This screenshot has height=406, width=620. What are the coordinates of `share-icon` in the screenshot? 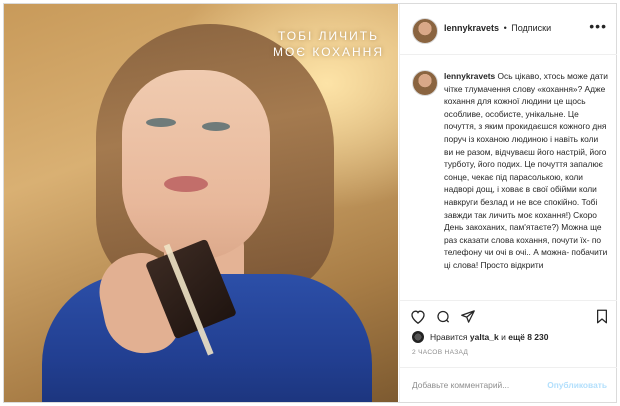 It's located at (468, 318).